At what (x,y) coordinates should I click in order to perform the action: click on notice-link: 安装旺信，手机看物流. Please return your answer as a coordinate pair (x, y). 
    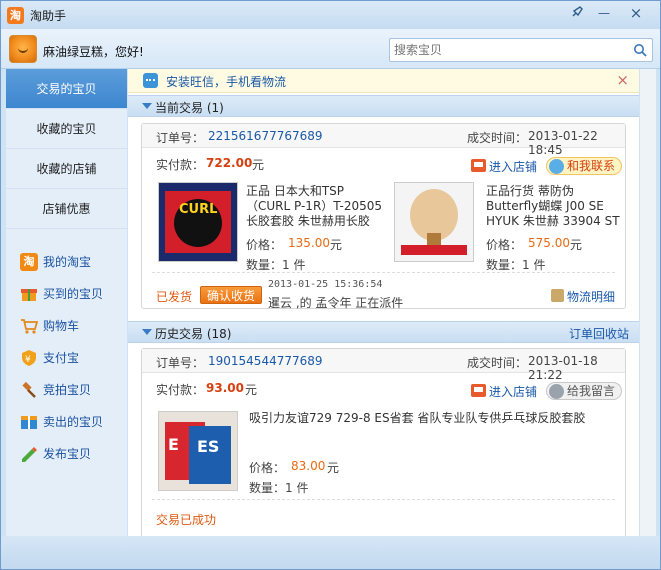
    Looking at the image, I should click on (226, 81).